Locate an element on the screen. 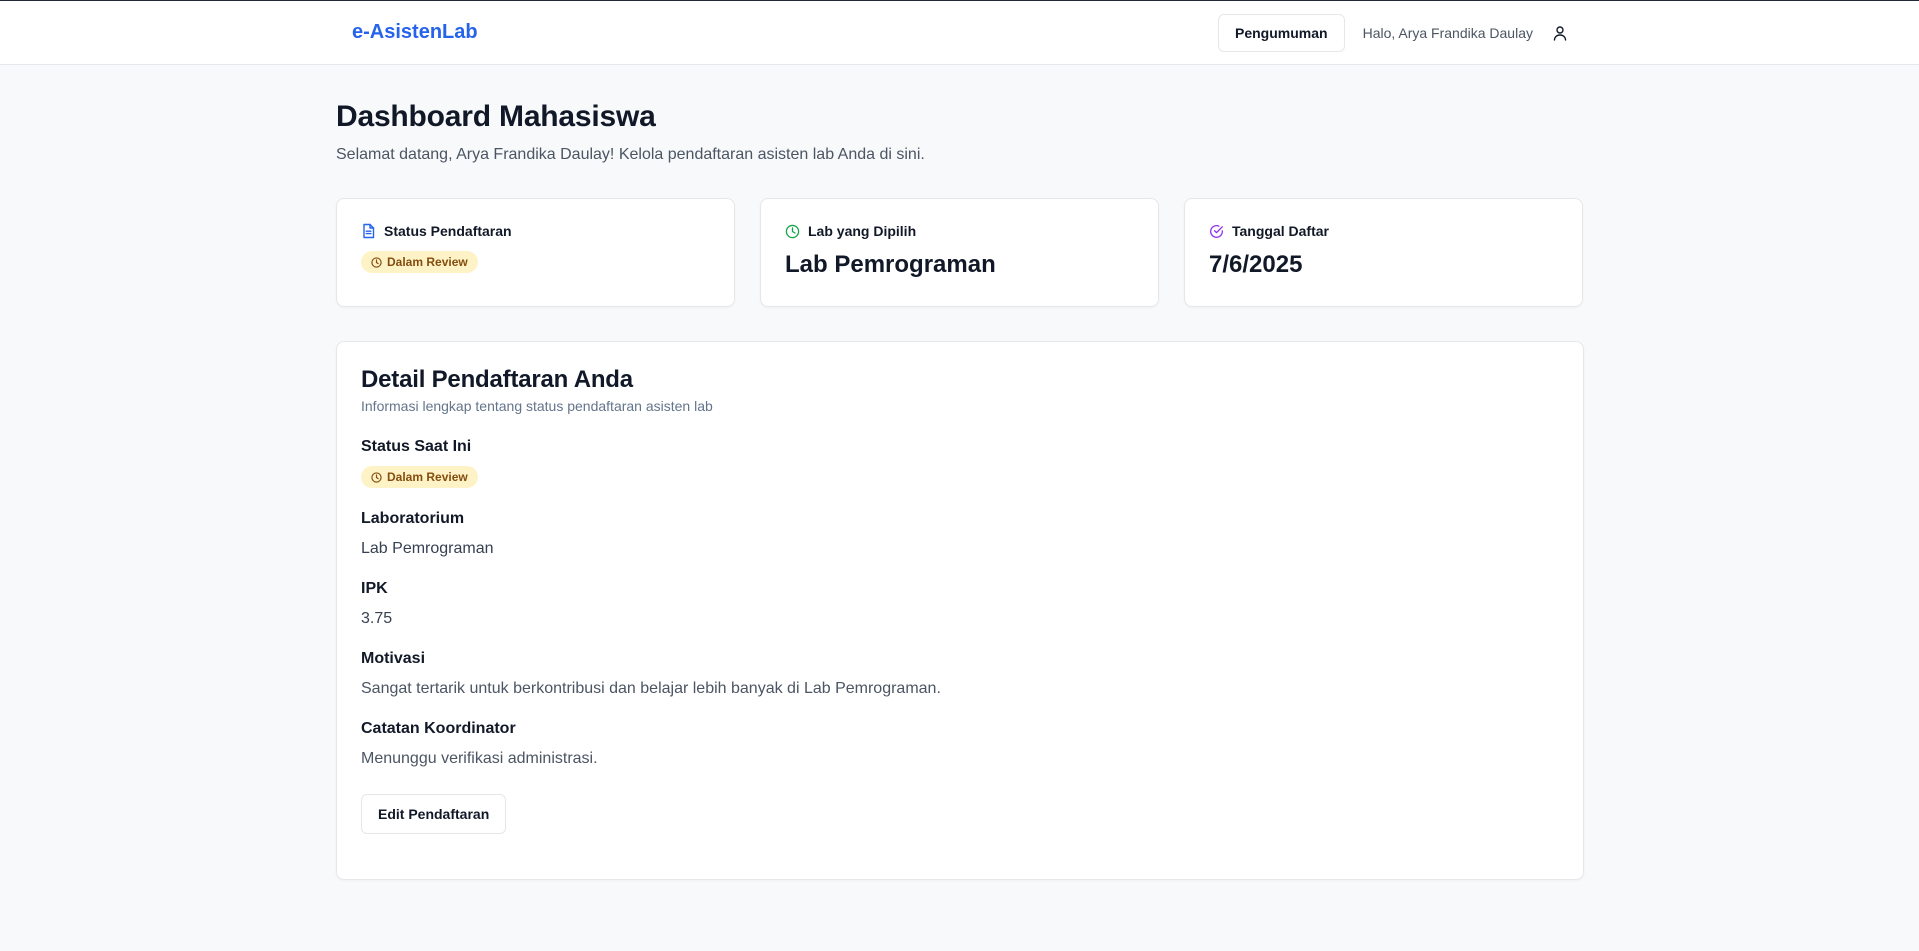  field-label: IPK is located at coordinates (374, 588).